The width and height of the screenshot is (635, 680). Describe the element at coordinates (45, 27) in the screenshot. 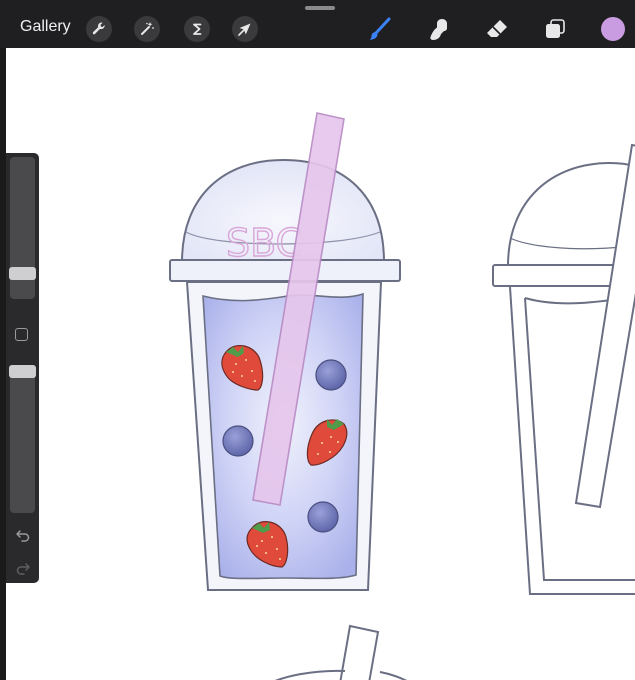

I see `gallery-button: Gallery` at that location.